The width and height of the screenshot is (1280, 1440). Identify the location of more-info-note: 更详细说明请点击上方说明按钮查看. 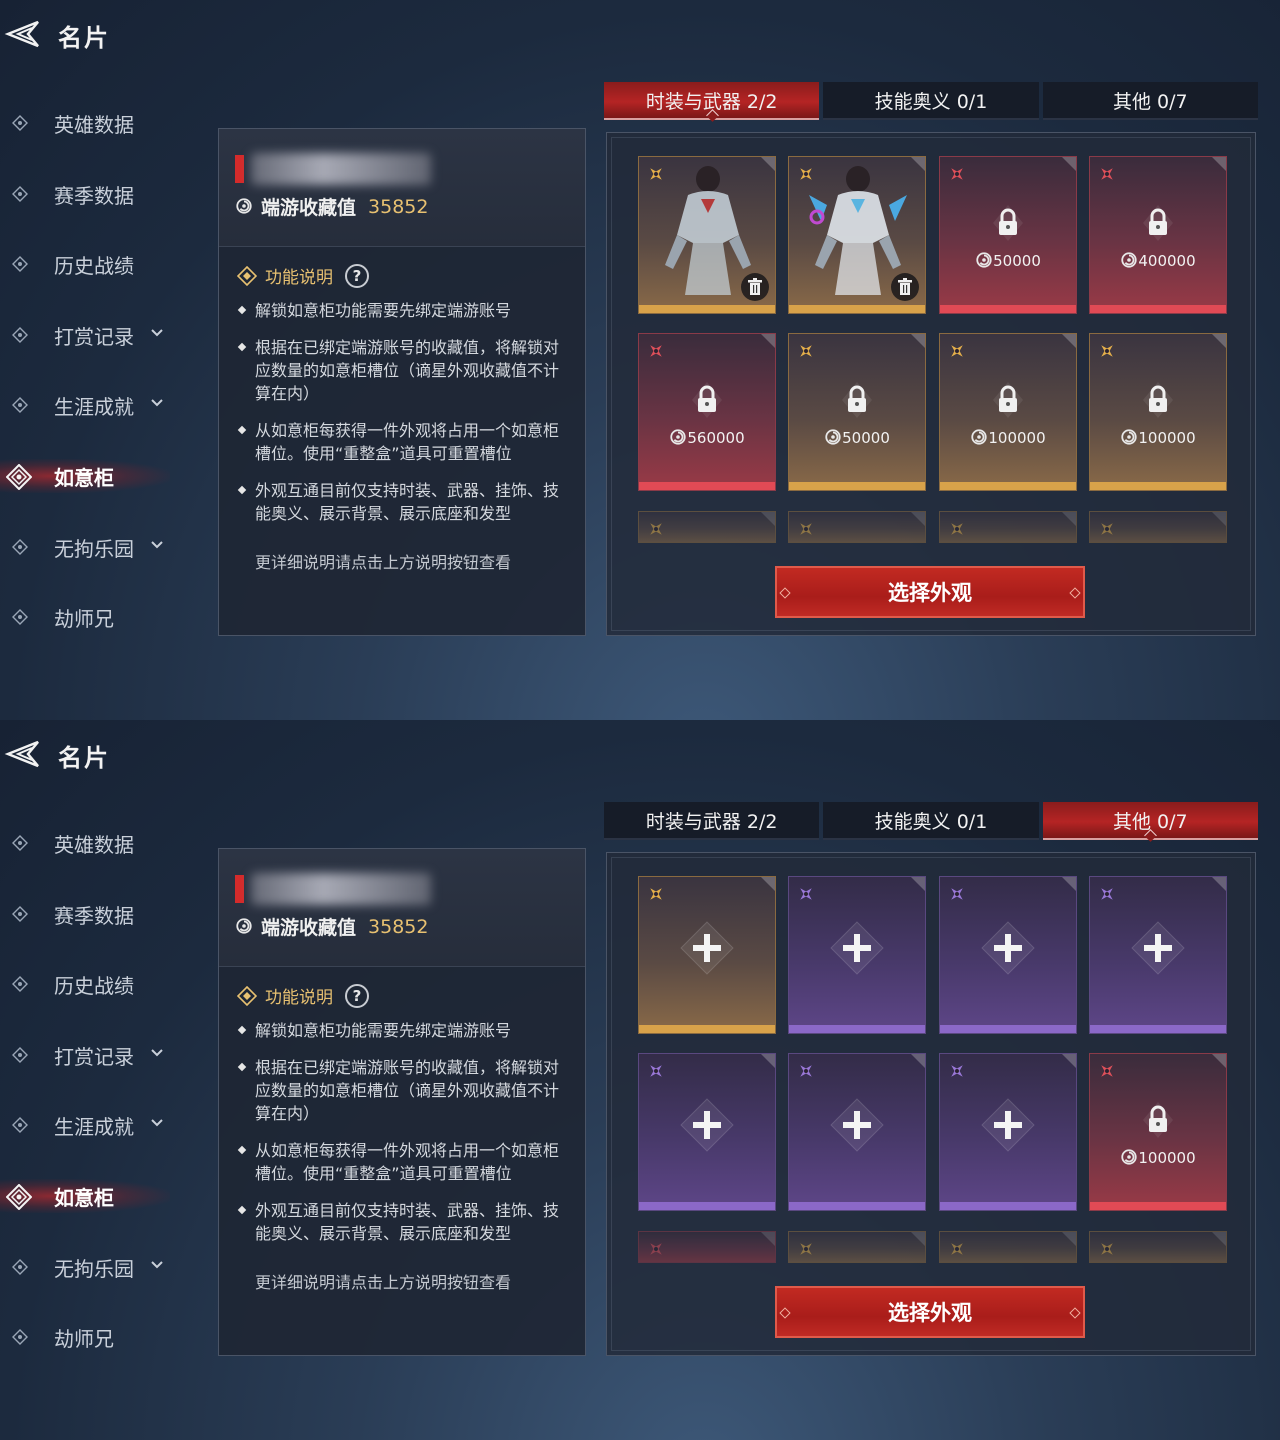
(383, 1282).